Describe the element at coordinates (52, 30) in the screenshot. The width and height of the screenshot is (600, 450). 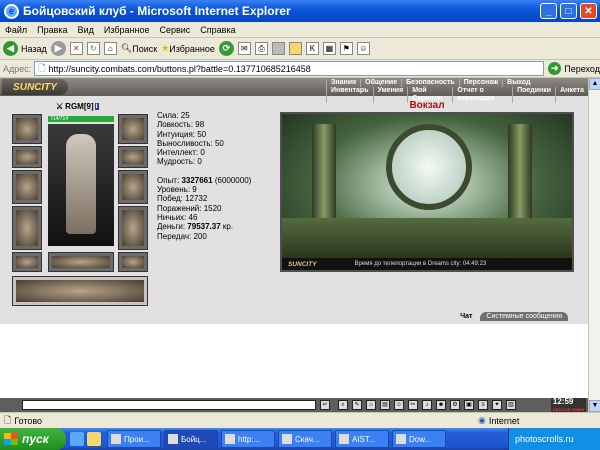
I see `menu-edit: Правка` at that location.